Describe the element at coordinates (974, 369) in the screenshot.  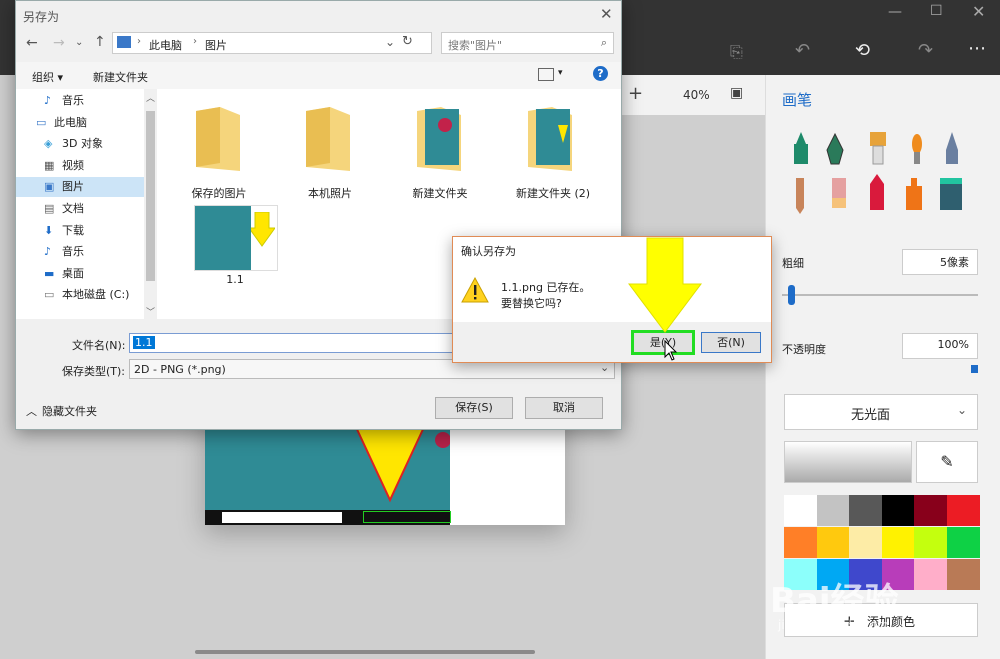
I see `opacity-slider-handle` at that location.